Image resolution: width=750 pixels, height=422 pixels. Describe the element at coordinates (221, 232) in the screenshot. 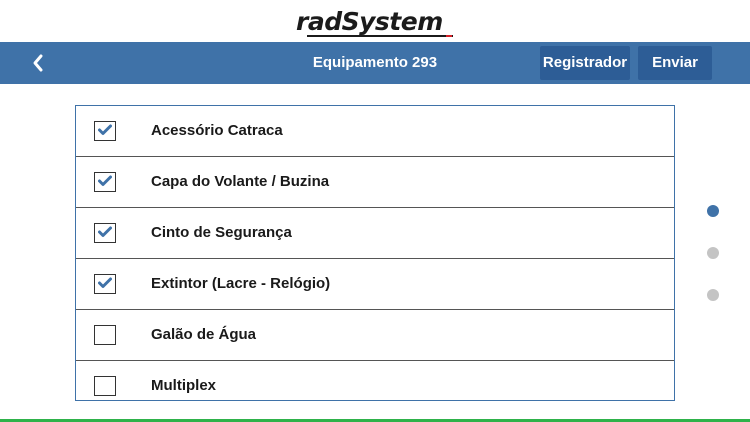

I see `checklist-item-label: Cinto de Segurança` at that location.